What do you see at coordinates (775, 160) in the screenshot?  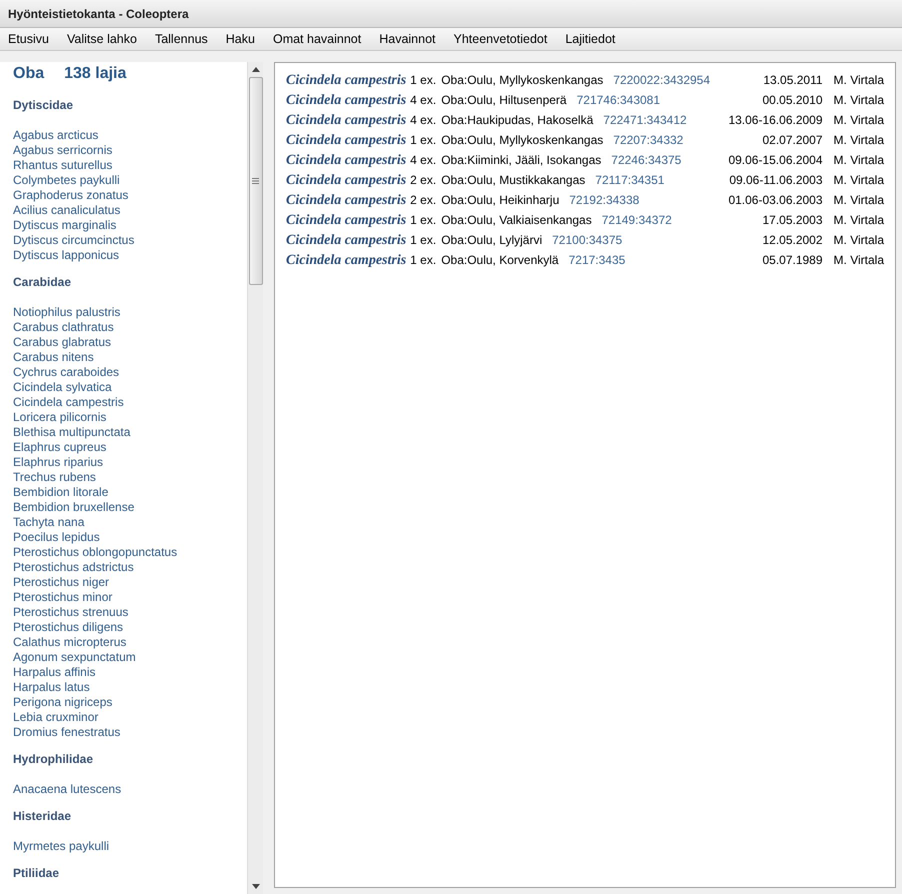 I see `observation-date: 09.06-15.06.2004` at bounding box center [775, 160].